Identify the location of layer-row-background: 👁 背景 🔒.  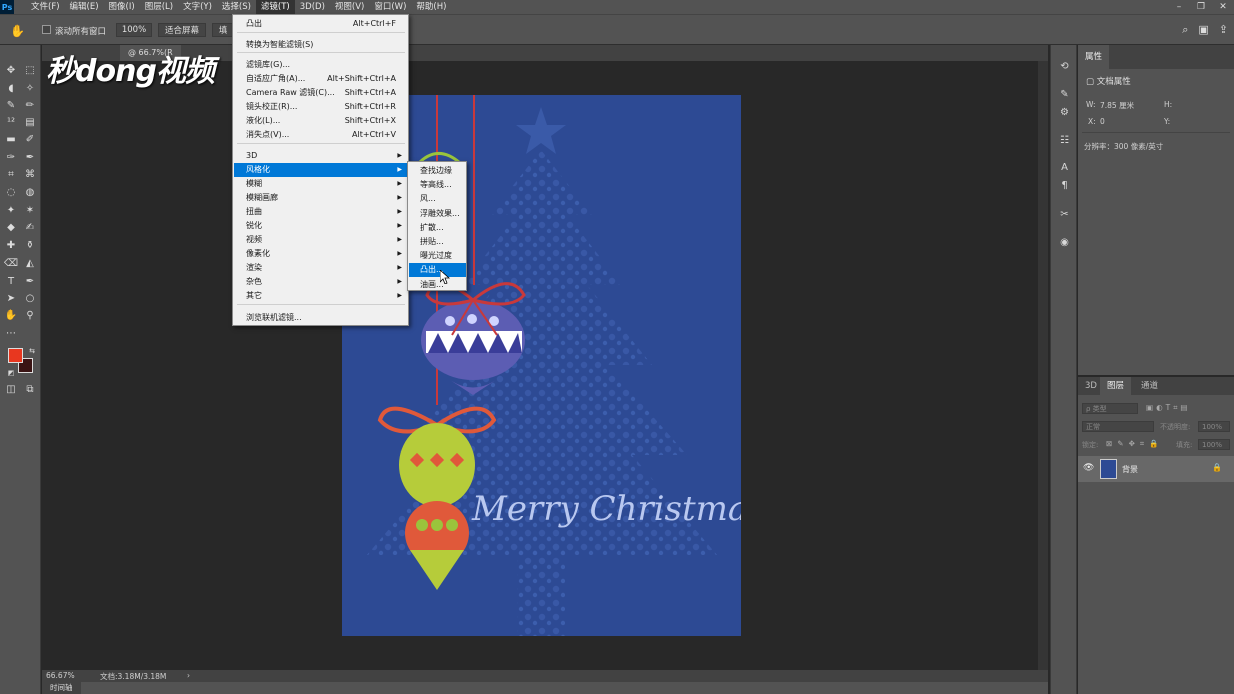
(1156, 469).